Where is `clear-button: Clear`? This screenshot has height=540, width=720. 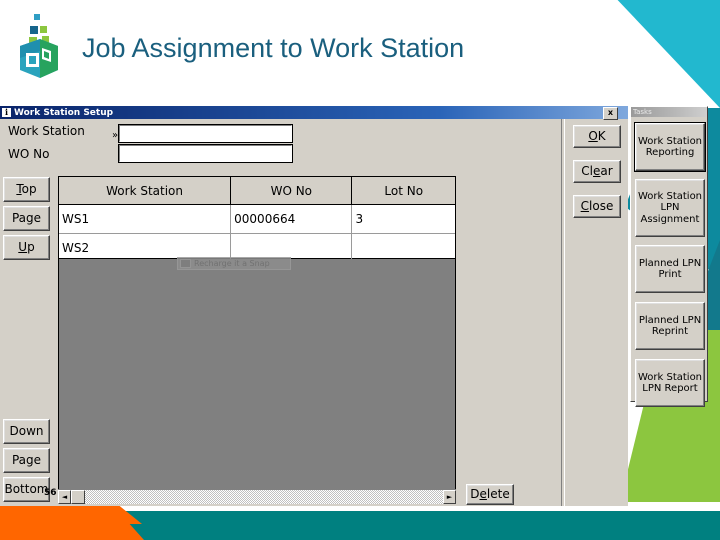 clear-button: Clear is located at coordinates (597, 171).